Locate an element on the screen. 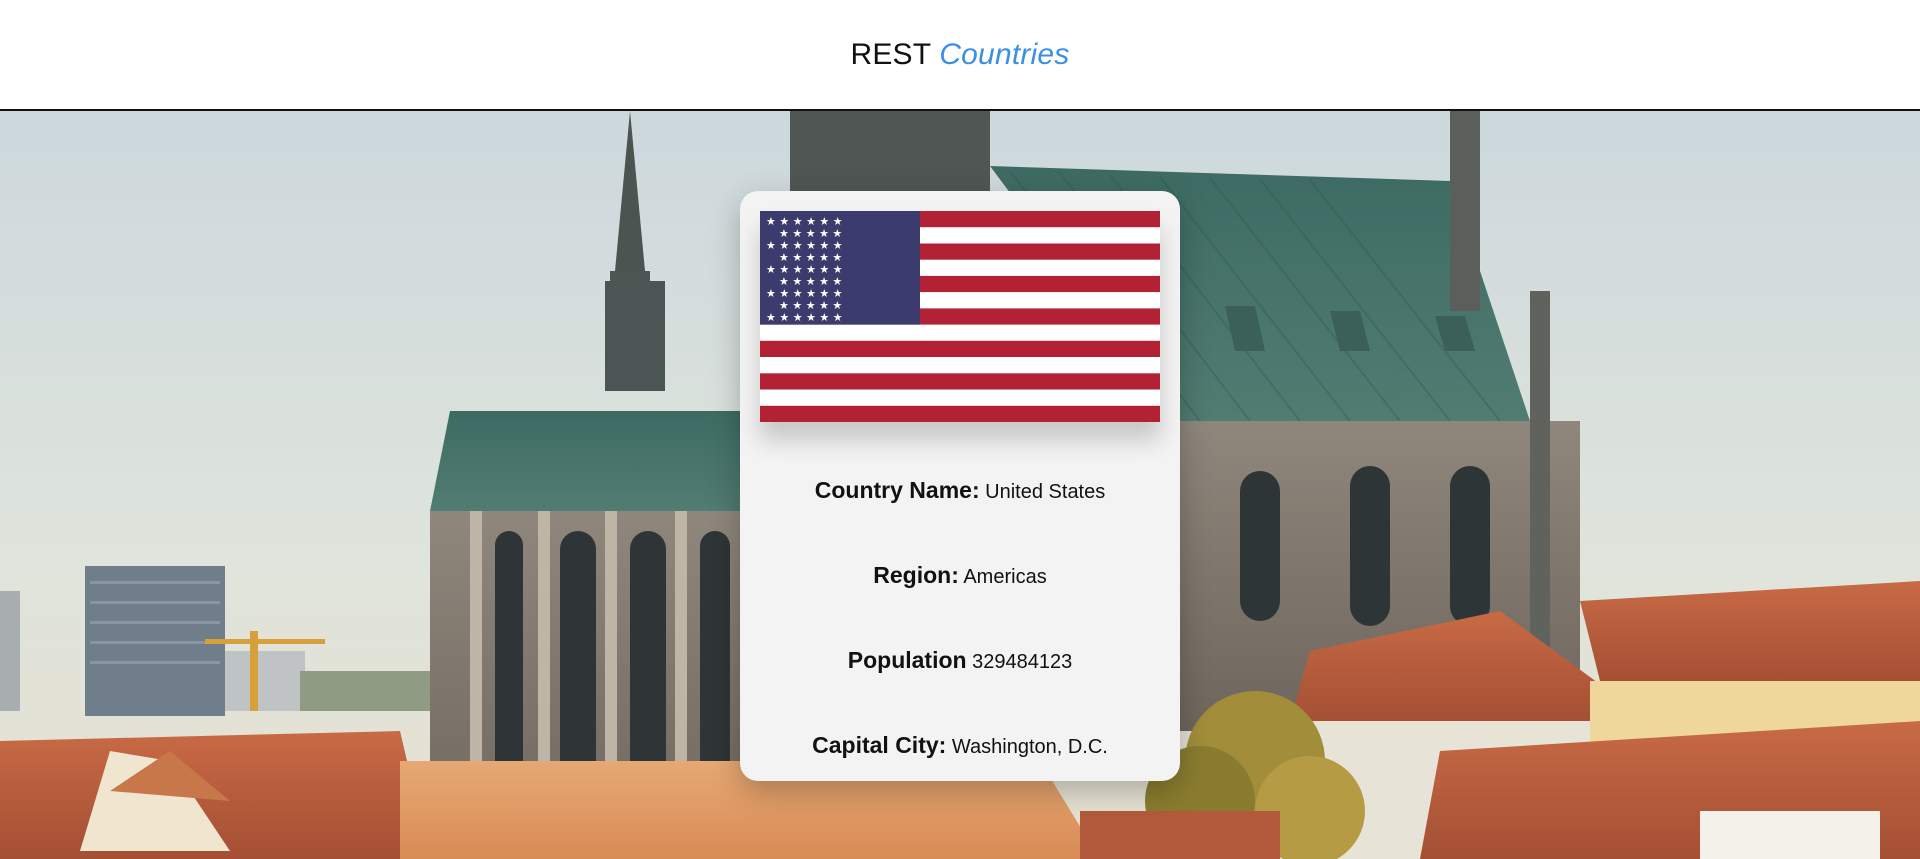 The height and width of the screenshot is (859, 1920). region-value: Americas is located at coordinates (1005, 577).